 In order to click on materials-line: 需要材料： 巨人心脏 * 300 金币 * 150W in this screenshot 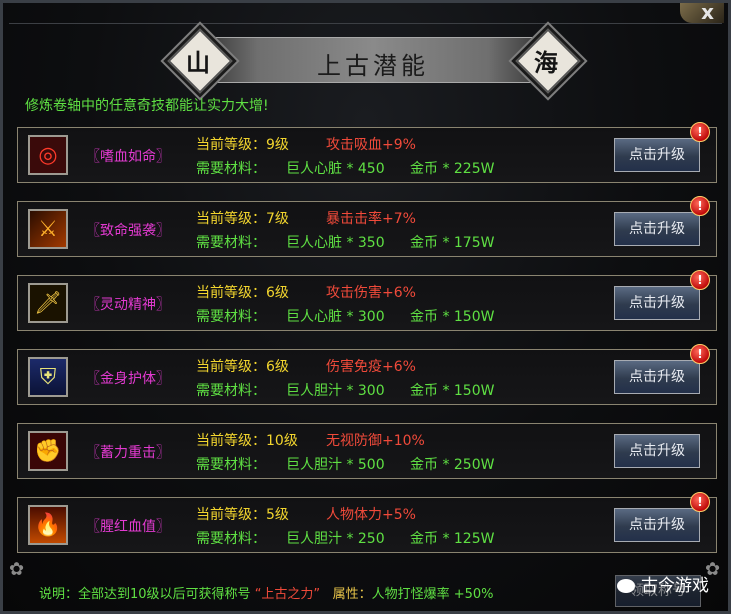, I will do `click(345, 316)`.